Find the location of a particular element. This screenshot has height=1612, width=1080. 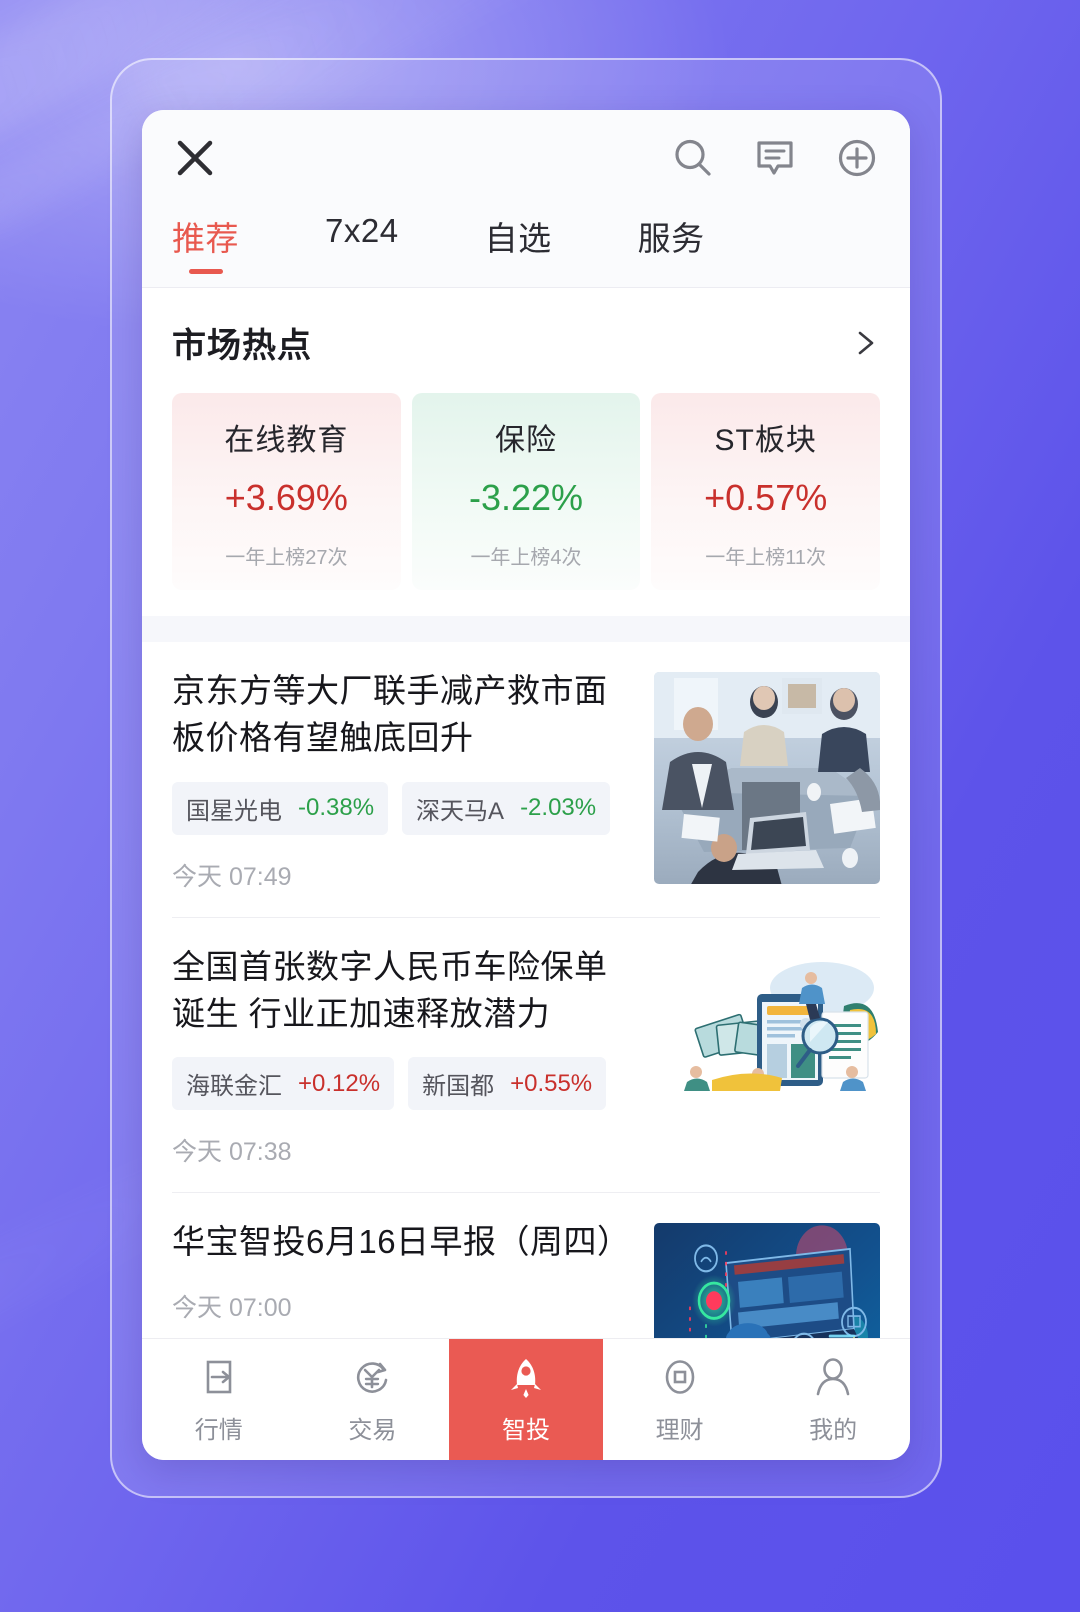

profile-icon is located at coordinates (833, 1377).